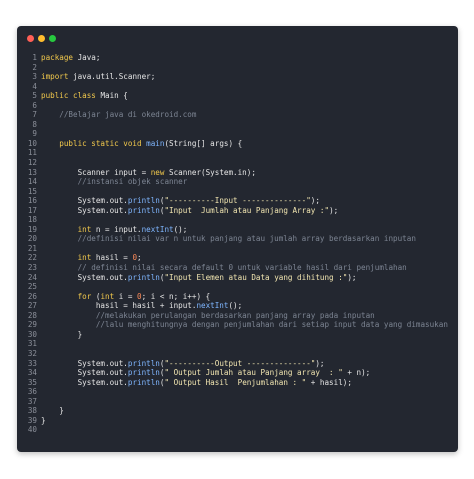 The image size is (474, 479). Describe the element at coordinates (32, 201) in the screenshot. I see `line-number: 16` at that location.